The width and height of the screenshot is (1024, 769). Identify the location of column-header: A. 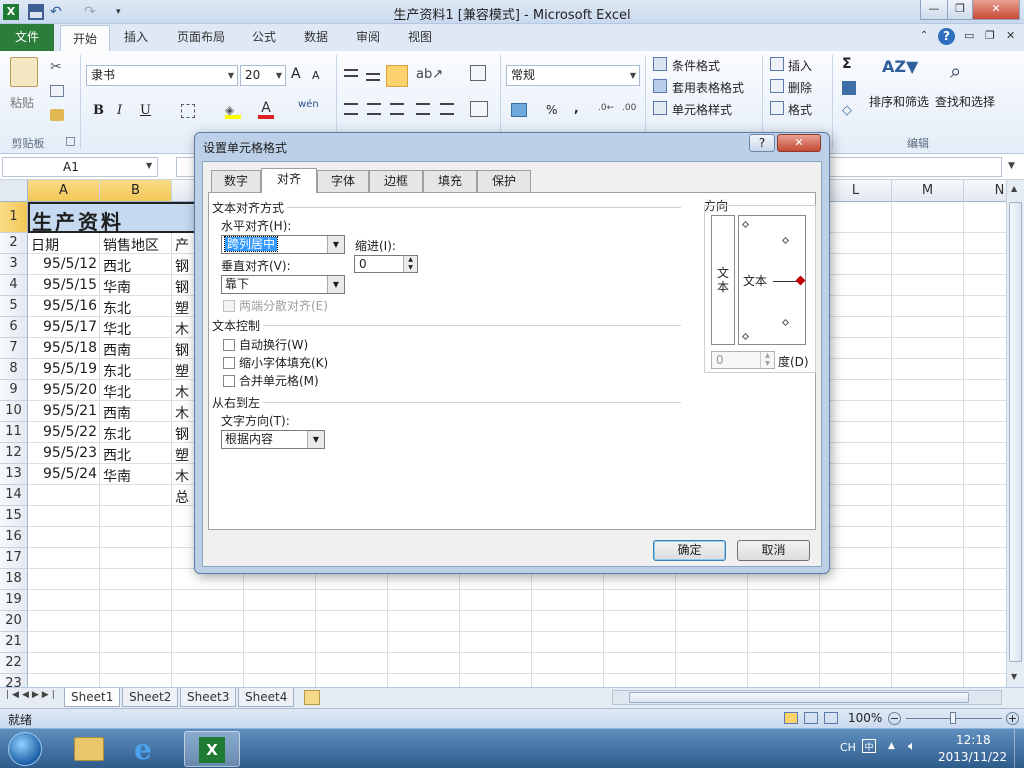
(64, 191).